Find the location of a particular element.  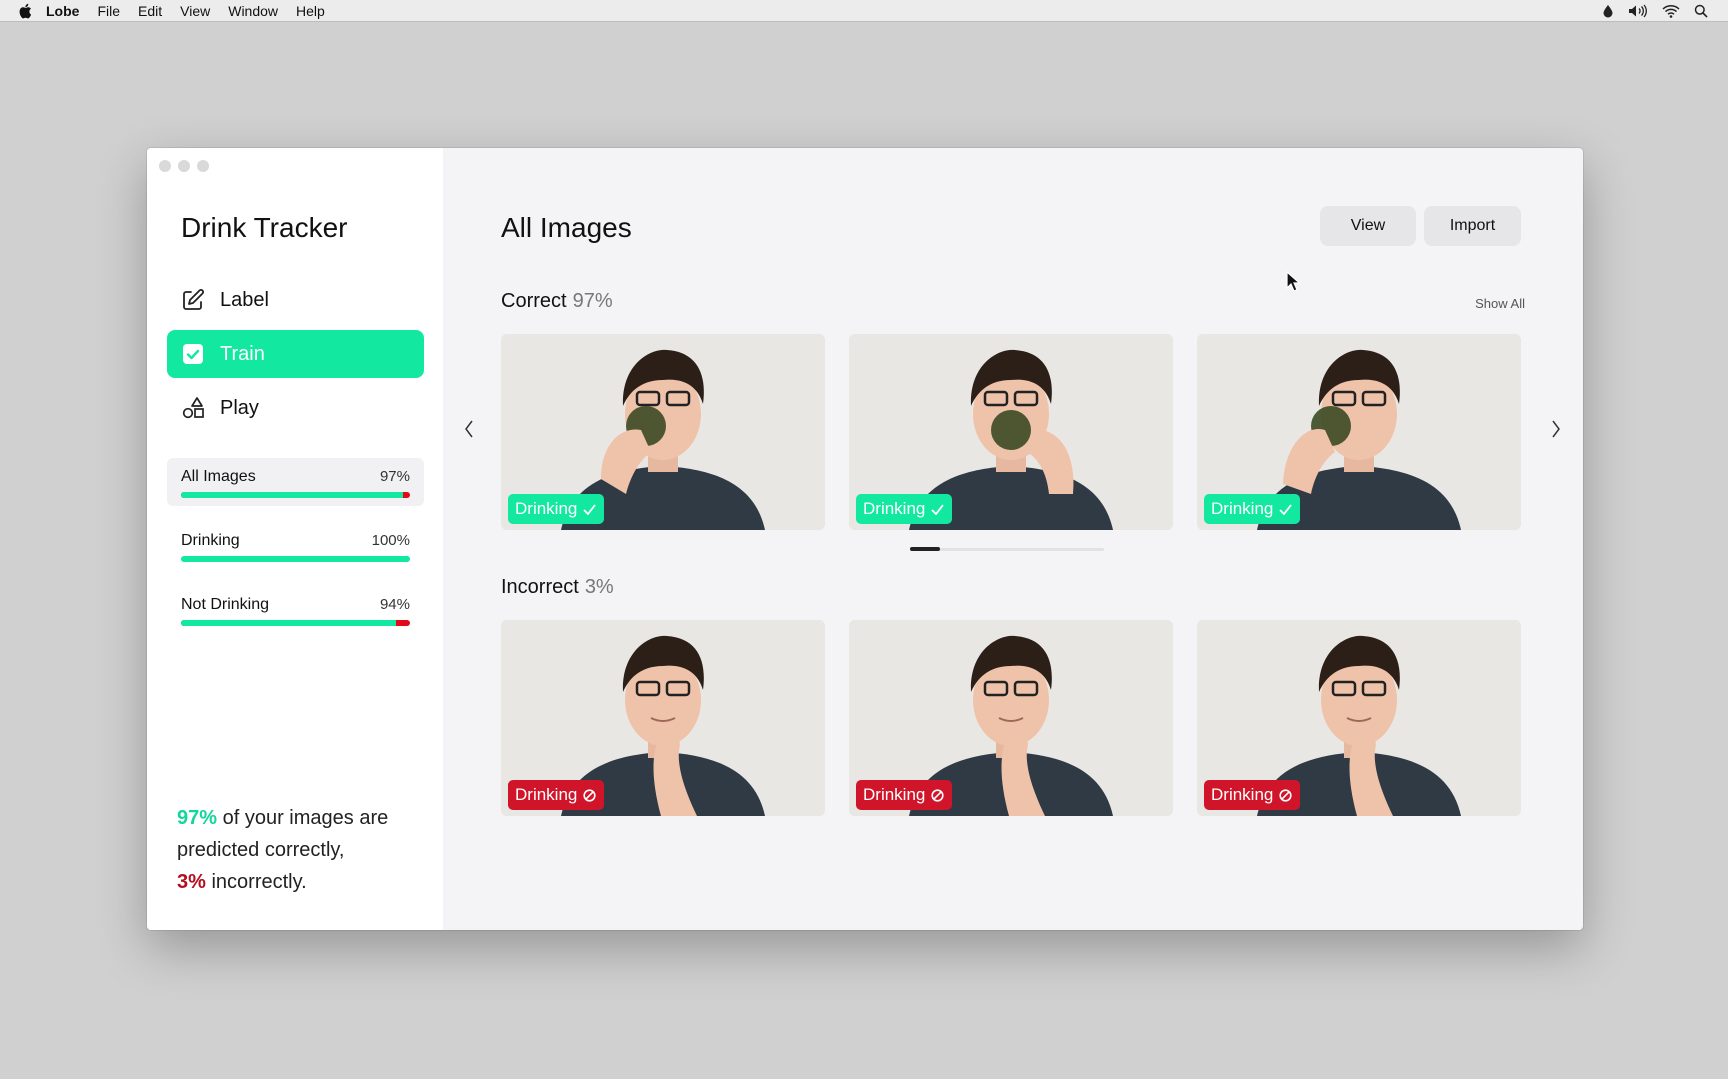

carousel-scrollbar is located at coordinates (1007, 549).